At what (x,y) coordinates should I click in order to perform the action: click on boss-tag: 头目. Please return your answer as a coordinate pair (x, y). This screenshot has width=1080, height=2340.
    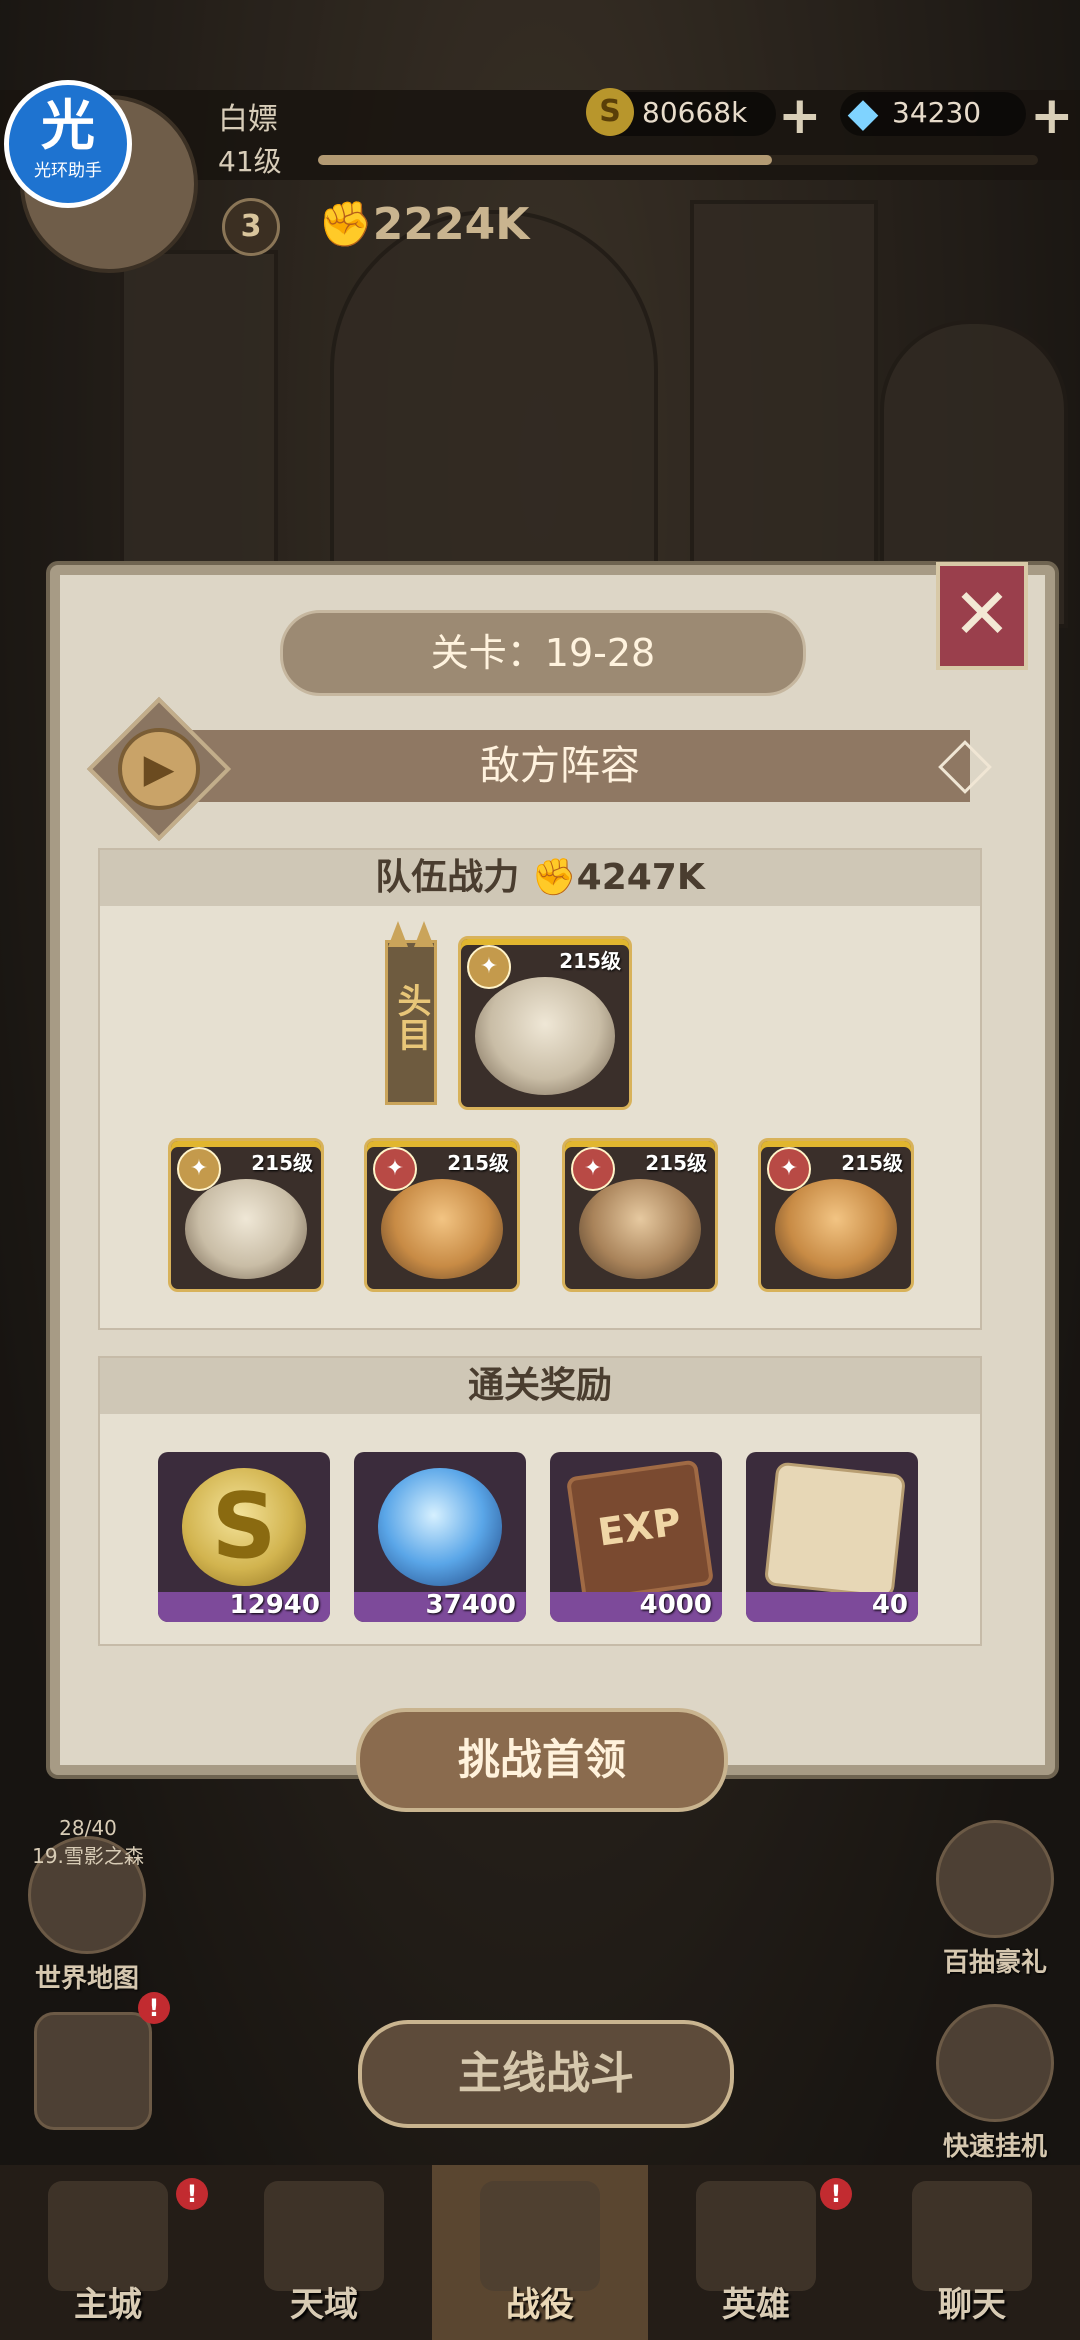
    Looking at the image, I should click on (411, 1013).